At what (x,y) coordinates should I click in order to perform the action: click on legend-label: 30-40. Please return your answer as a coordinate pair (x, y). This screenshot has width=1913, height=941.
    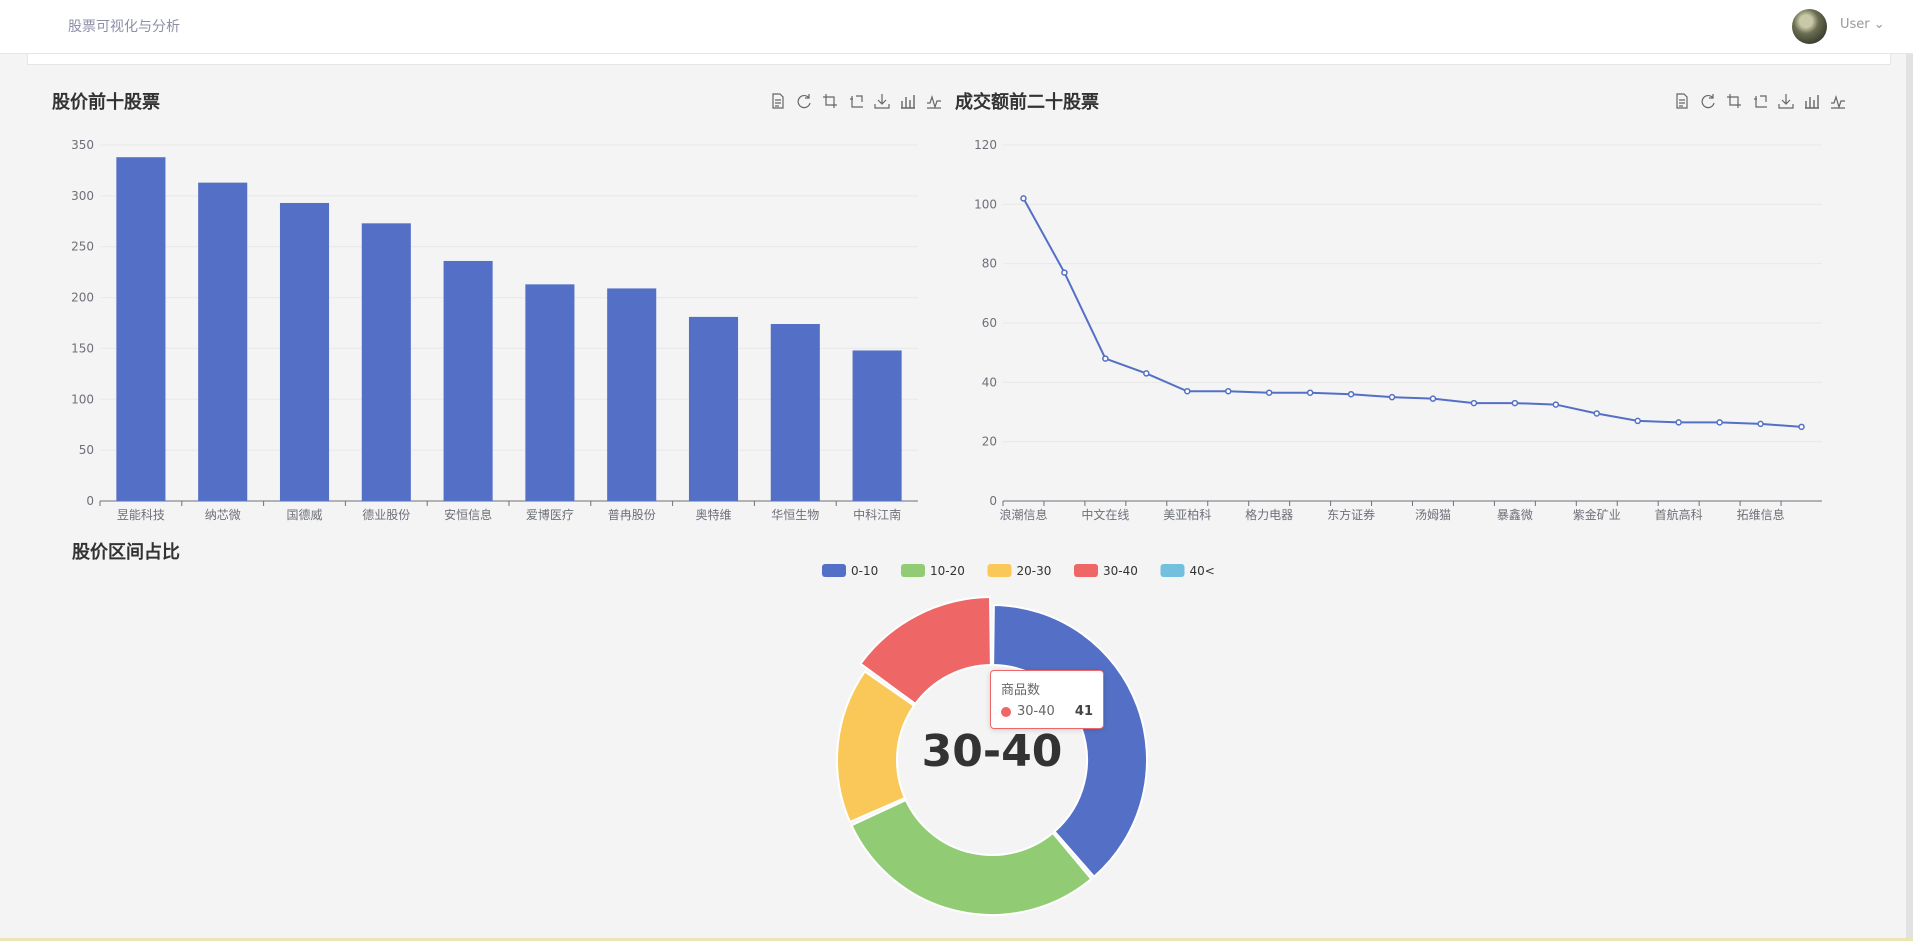
    Looking at the image, I should click on (1120, 571).